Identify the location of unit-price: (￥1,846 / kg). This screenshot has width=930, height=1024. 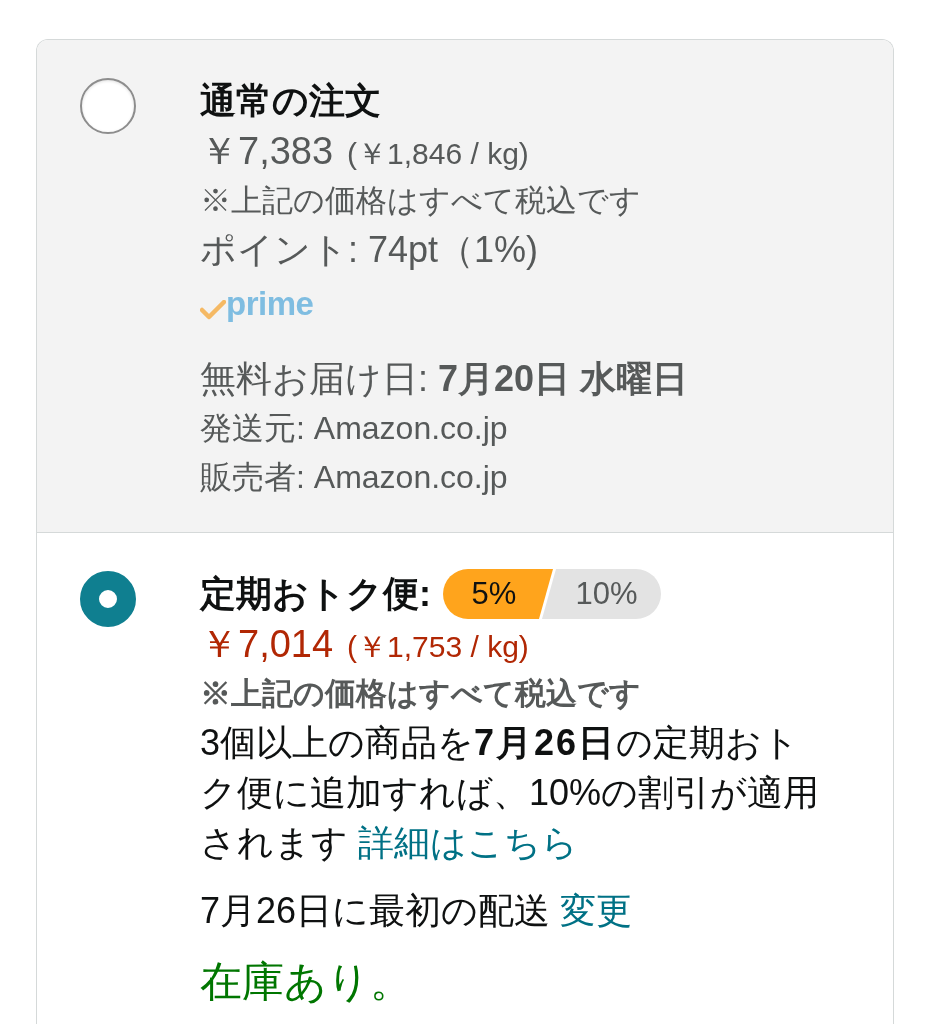
(438, 154).